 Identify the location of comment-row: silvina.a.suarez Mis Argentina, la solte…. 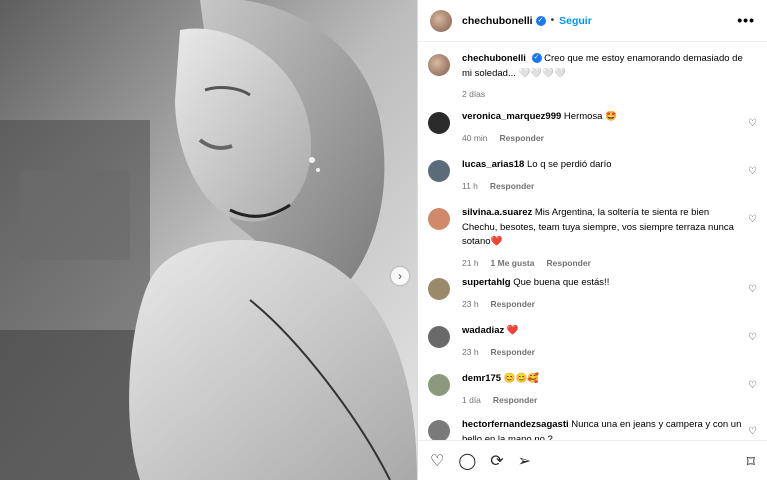
(592, 238).